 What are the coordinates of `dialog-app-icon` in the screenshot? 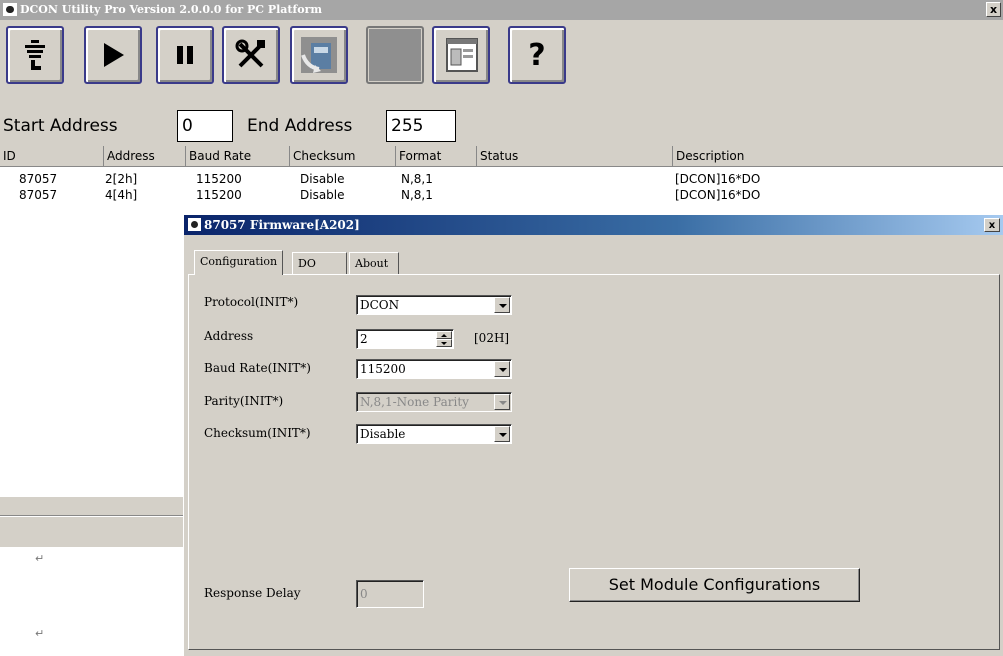 It's located at (194, 224).